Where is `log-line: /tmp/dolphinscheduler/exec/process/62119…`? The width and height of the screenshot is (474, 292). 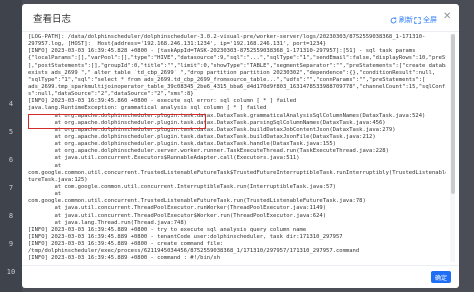
log-line: /tmp/dolphinscheduler/exec/process/62119… is located at coordinates (194, 251).